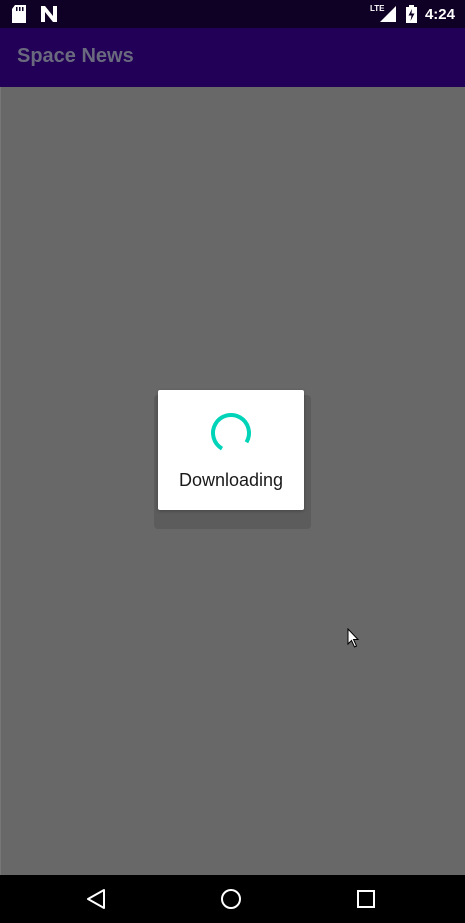  I want to click on content-edge, so click(0, 481).